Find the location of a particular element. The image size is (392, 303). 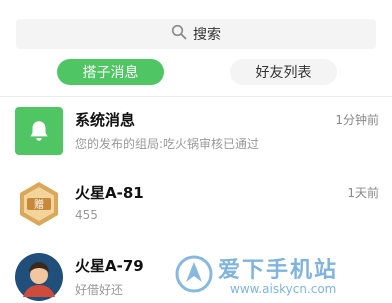

conversation-time: 1天前 is located at coordinates (363, 193).